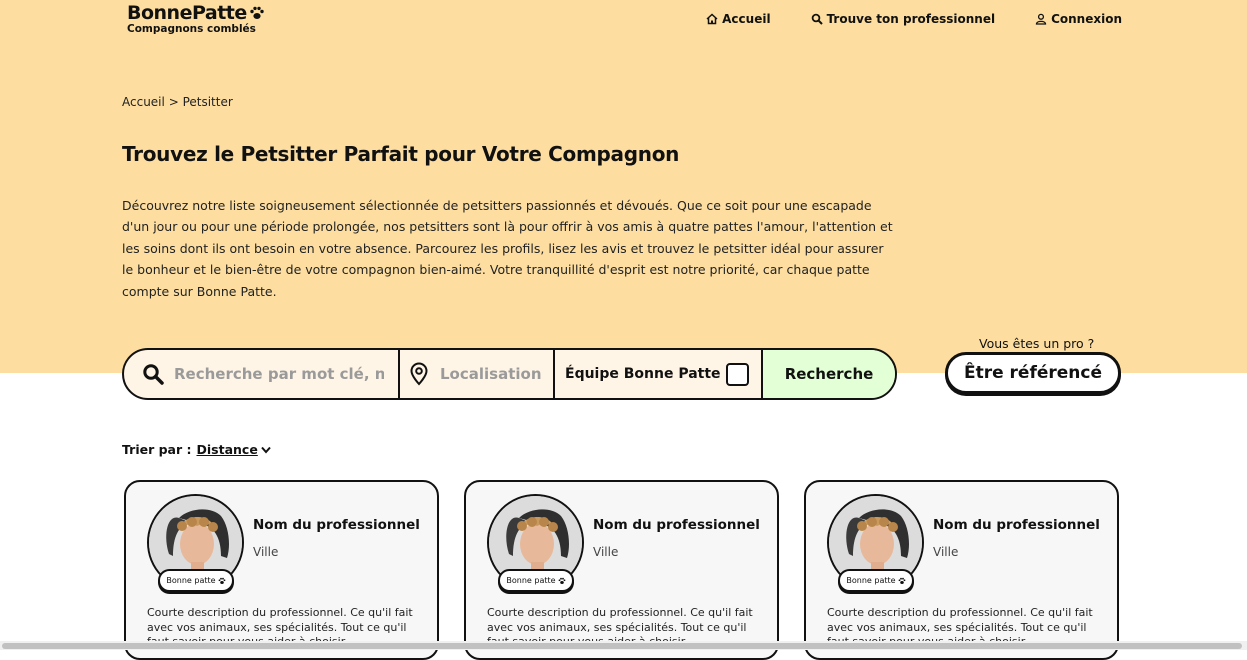 This screenshot has width=1247, height=660. I want to click on brand-logo: BonnePatte Compagnons comblés, so click(196, 18).